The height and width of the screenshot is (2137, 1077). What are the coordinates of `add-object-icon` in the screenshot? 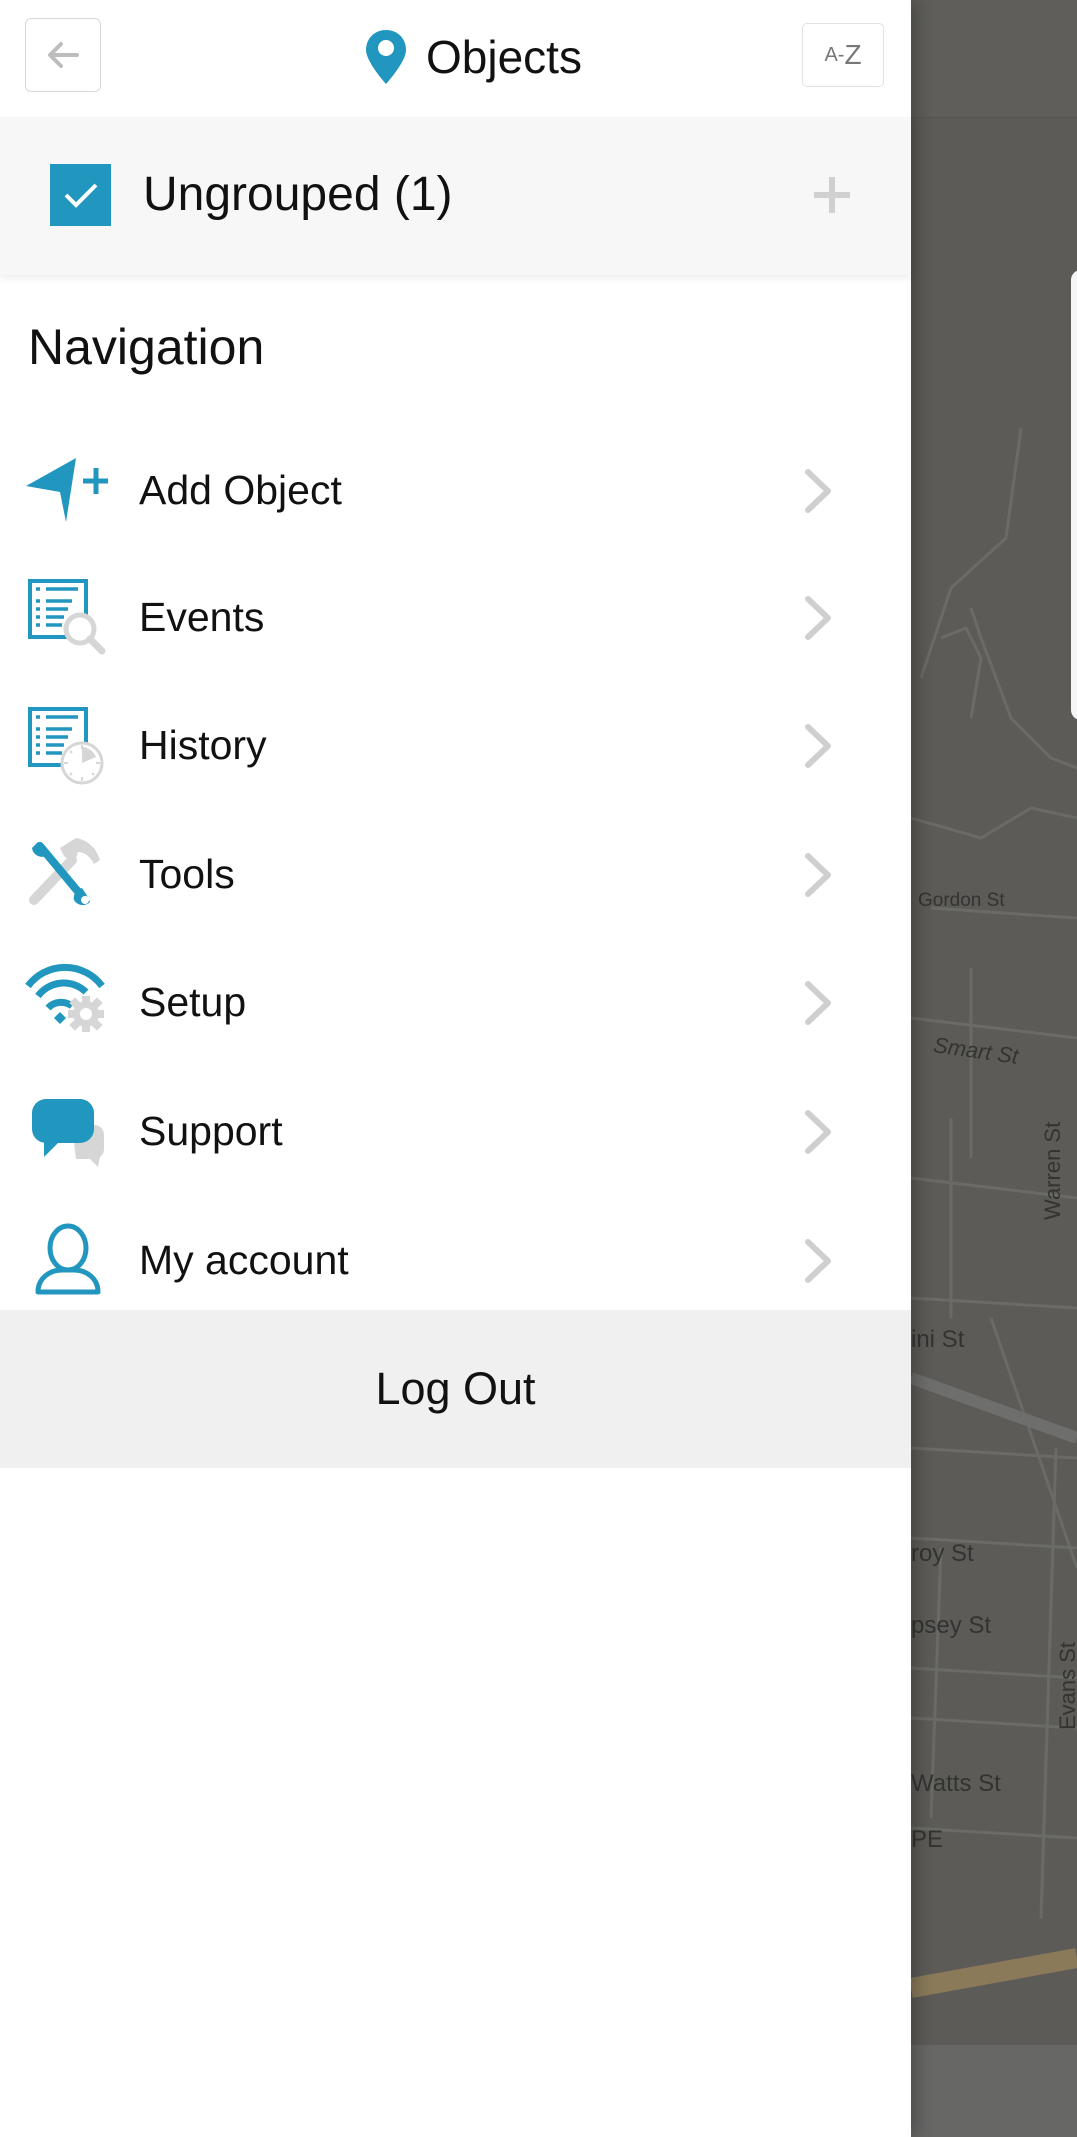 It's located at (67, 490).